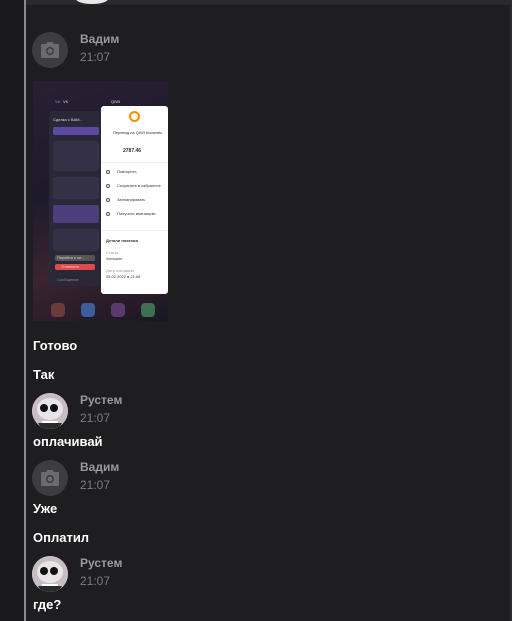 The image size is (512, 621). I want to click on status-value: Успешно, so click(114, 258).